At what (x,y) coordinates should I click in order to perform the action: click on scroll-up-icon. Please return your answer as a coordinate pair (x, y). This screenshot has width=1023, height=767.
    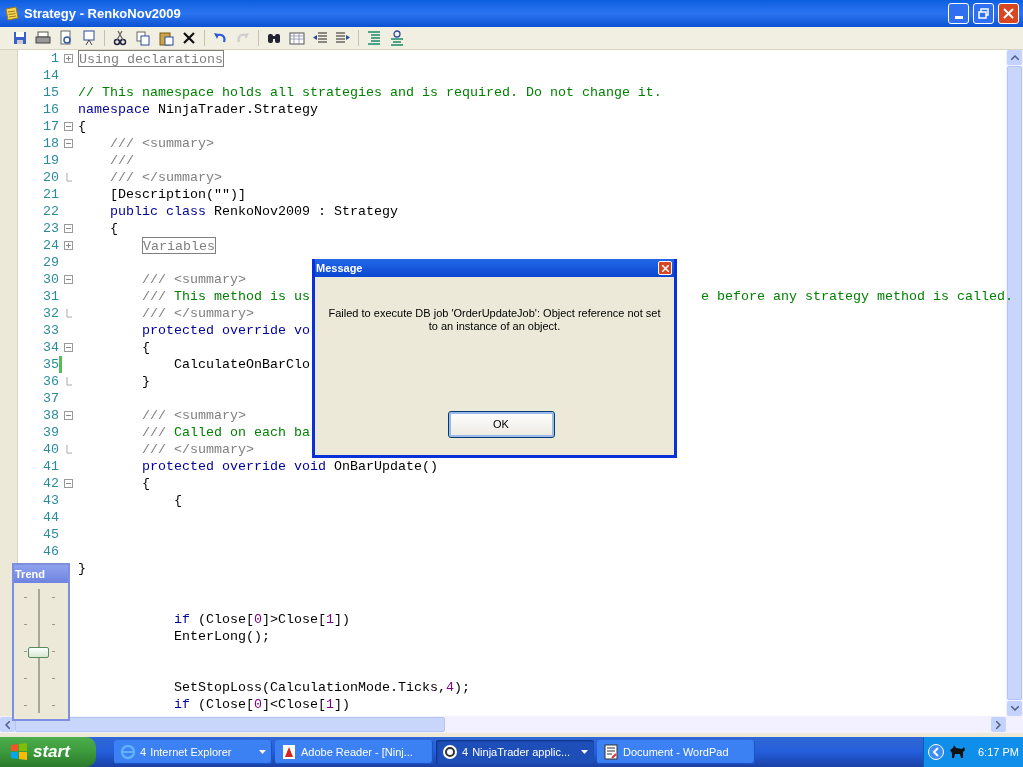
    Looking at the image, I should click on (1014, 57).